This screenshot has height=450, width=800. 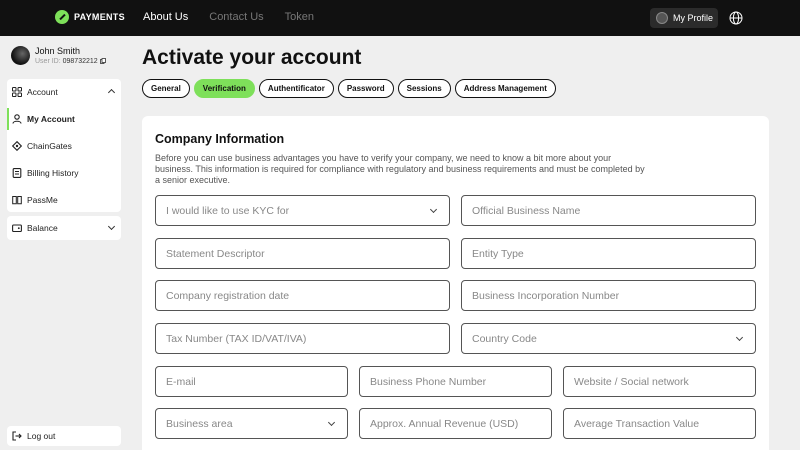 I want to click on sidebar-item-label: PassMe, so click(x=42, y=200).